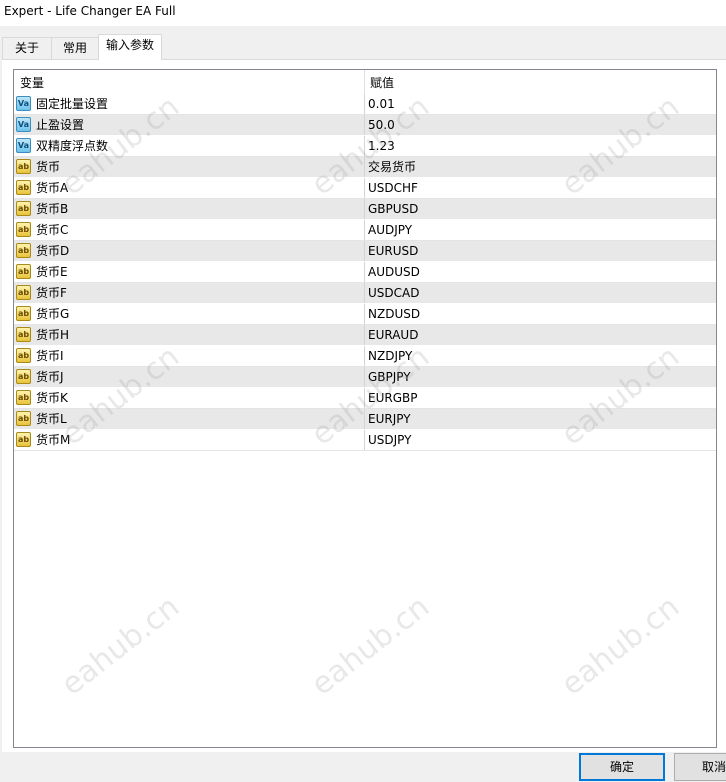  I want to click on param-name-cell: ab 货币B, so click(189, 209).